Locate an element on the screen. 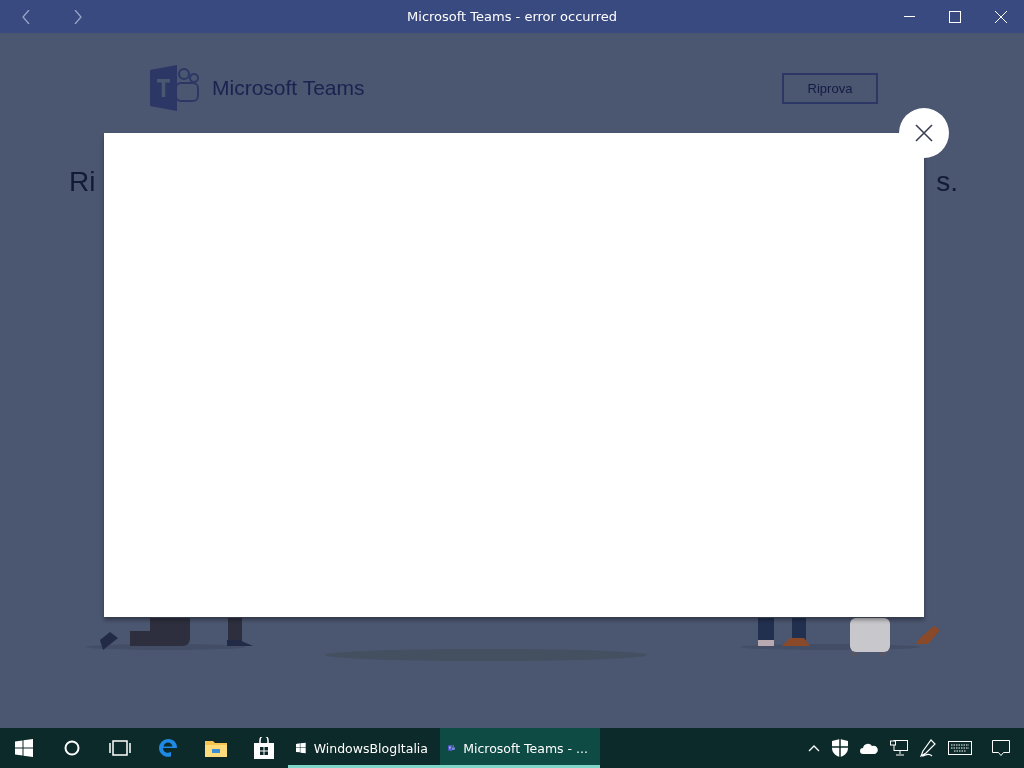  heading-text: s. is located at coordinates (947, 182).